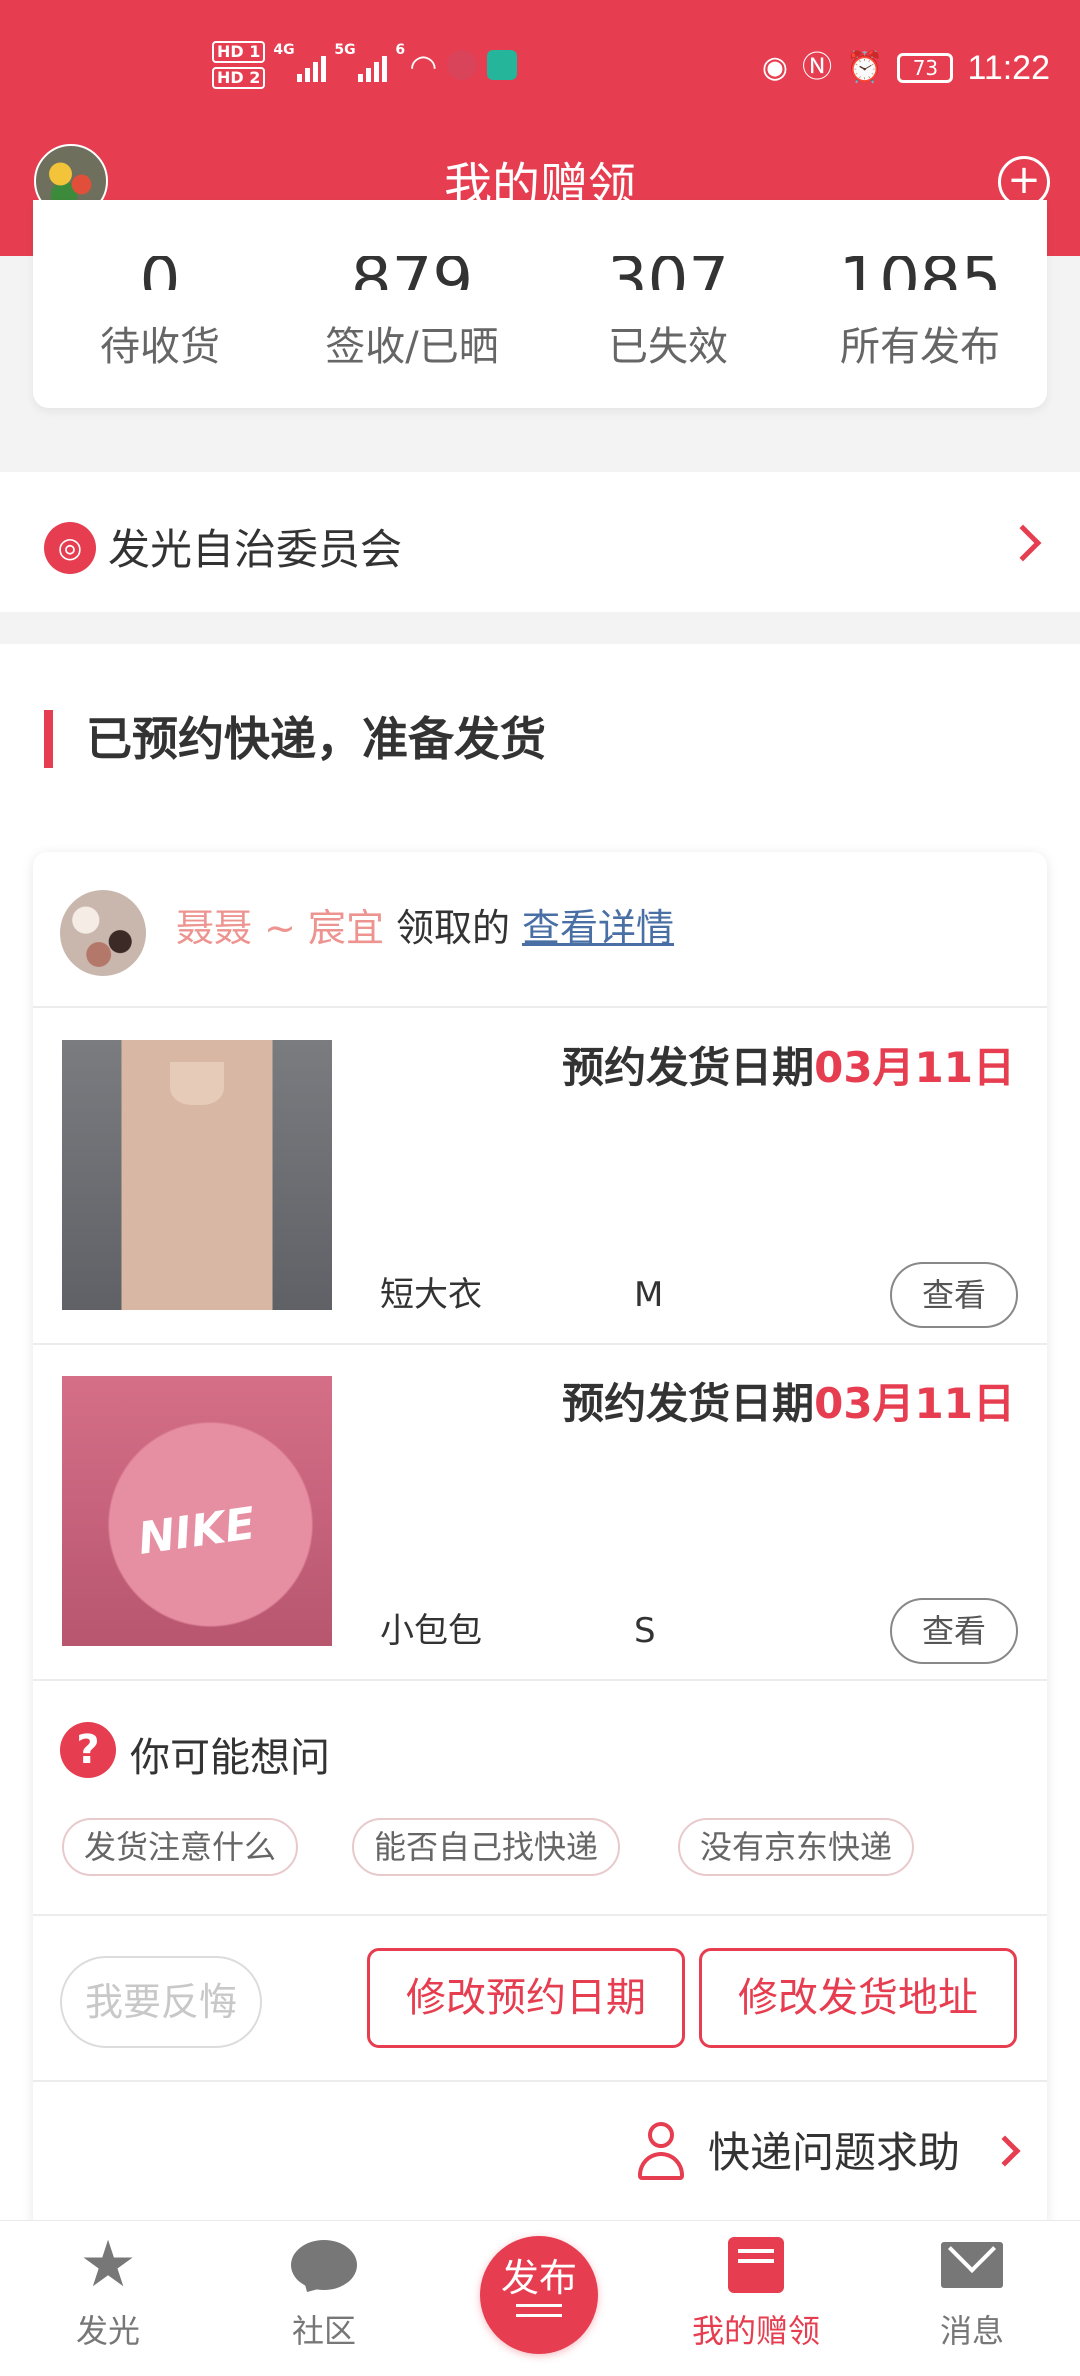  What do you see at coordinates (161, 2002) in the screenshot?
I see `regret-button: 我要反悔` at bounding box center [161, 2002].